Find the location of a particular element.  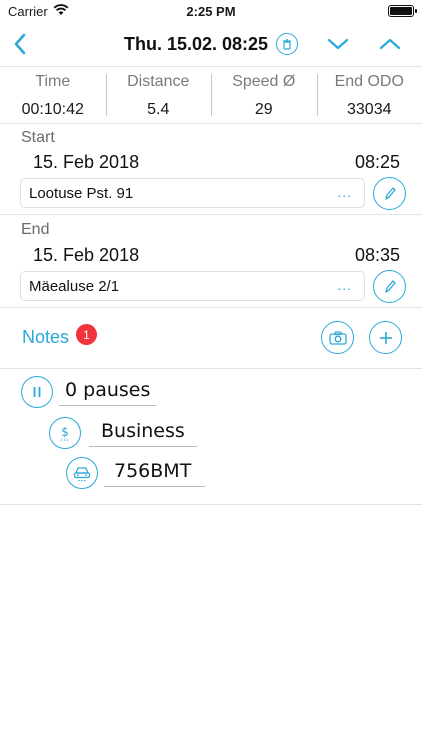

pause-icon is located at coordinates (37, 392).